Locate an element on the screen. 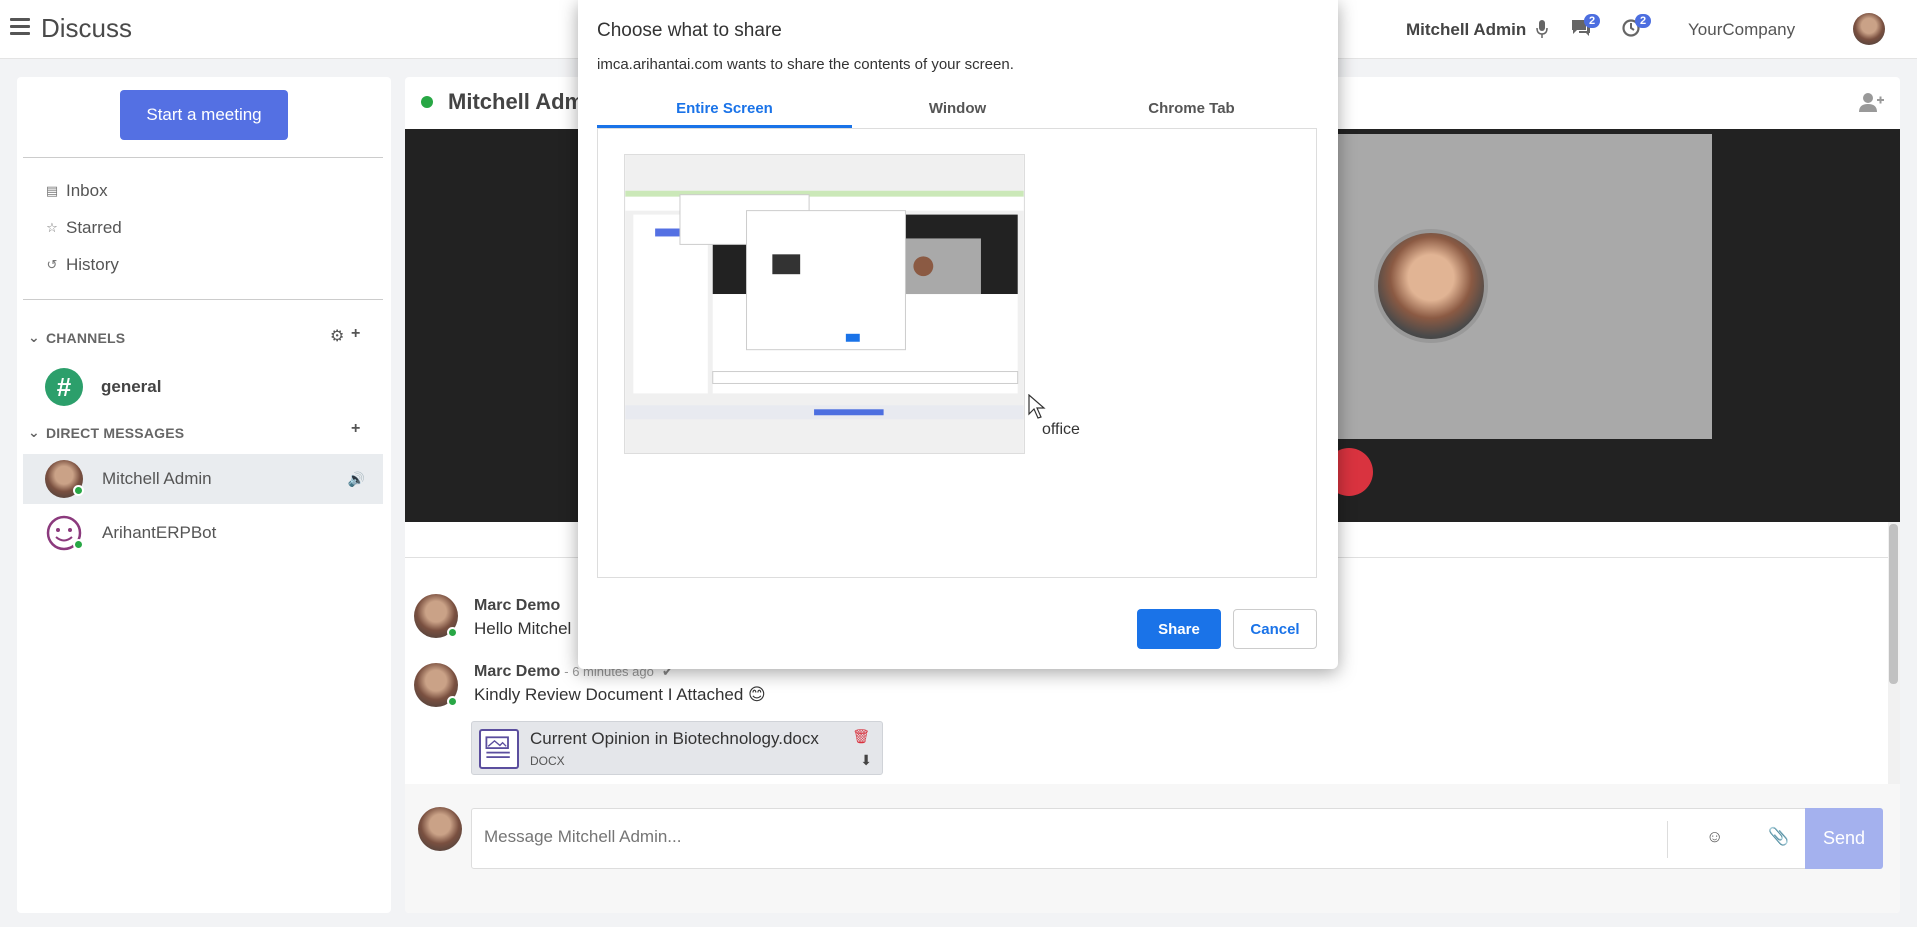 The image size is (1917, 927). direct-messages-header: ⌄ DIRECT MESSAGES is located at coordinates (106, 432).